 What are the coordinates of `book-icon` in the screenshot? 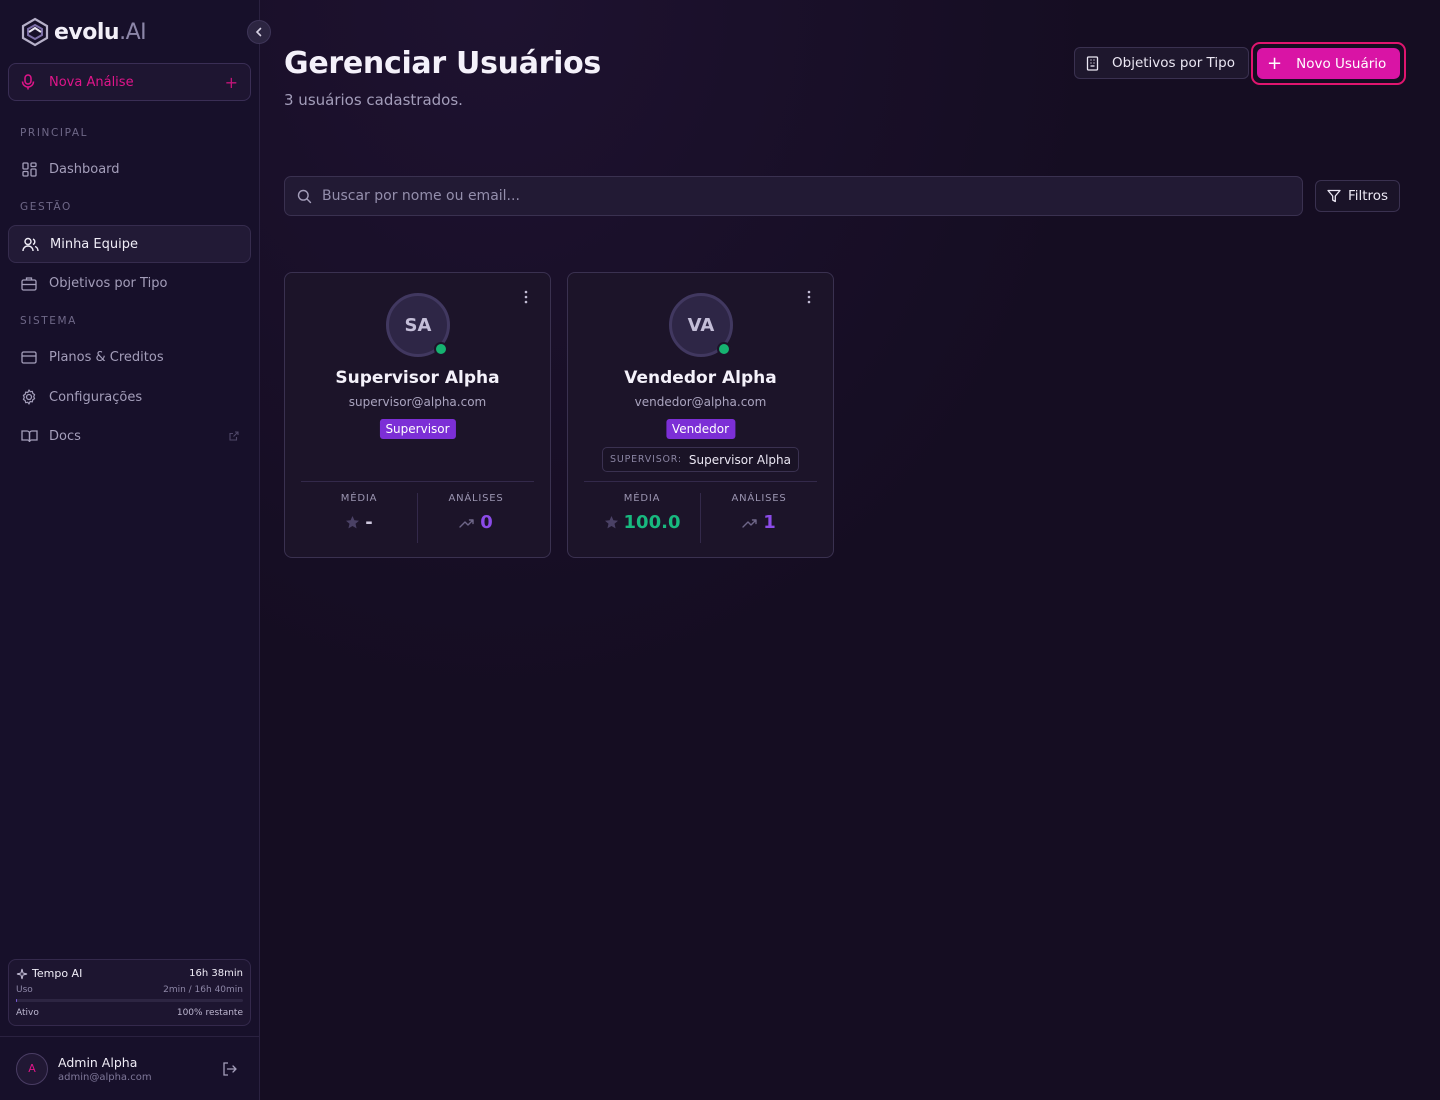 It's located at (29, 436).